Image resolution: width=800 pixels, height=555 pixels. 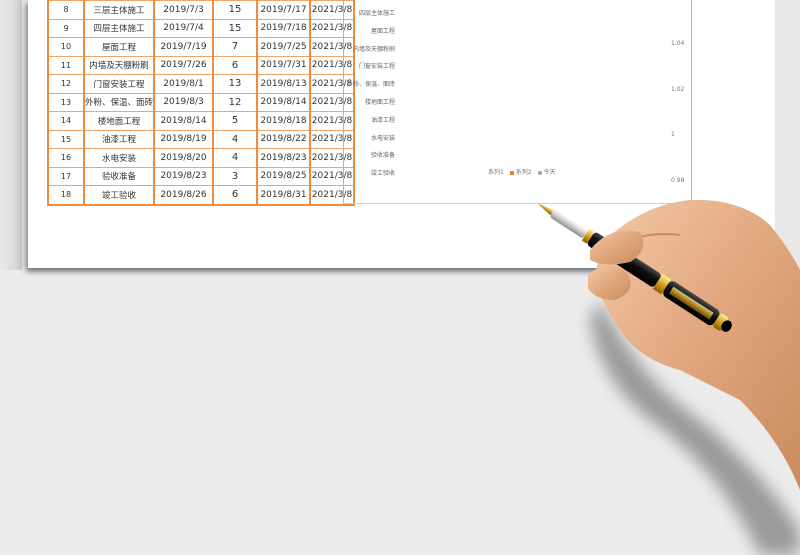 What do you see at coordinates (118, 10) in the screenshot?
I see `cell-task: 三层主体施工` at bounding box center [118, 10].